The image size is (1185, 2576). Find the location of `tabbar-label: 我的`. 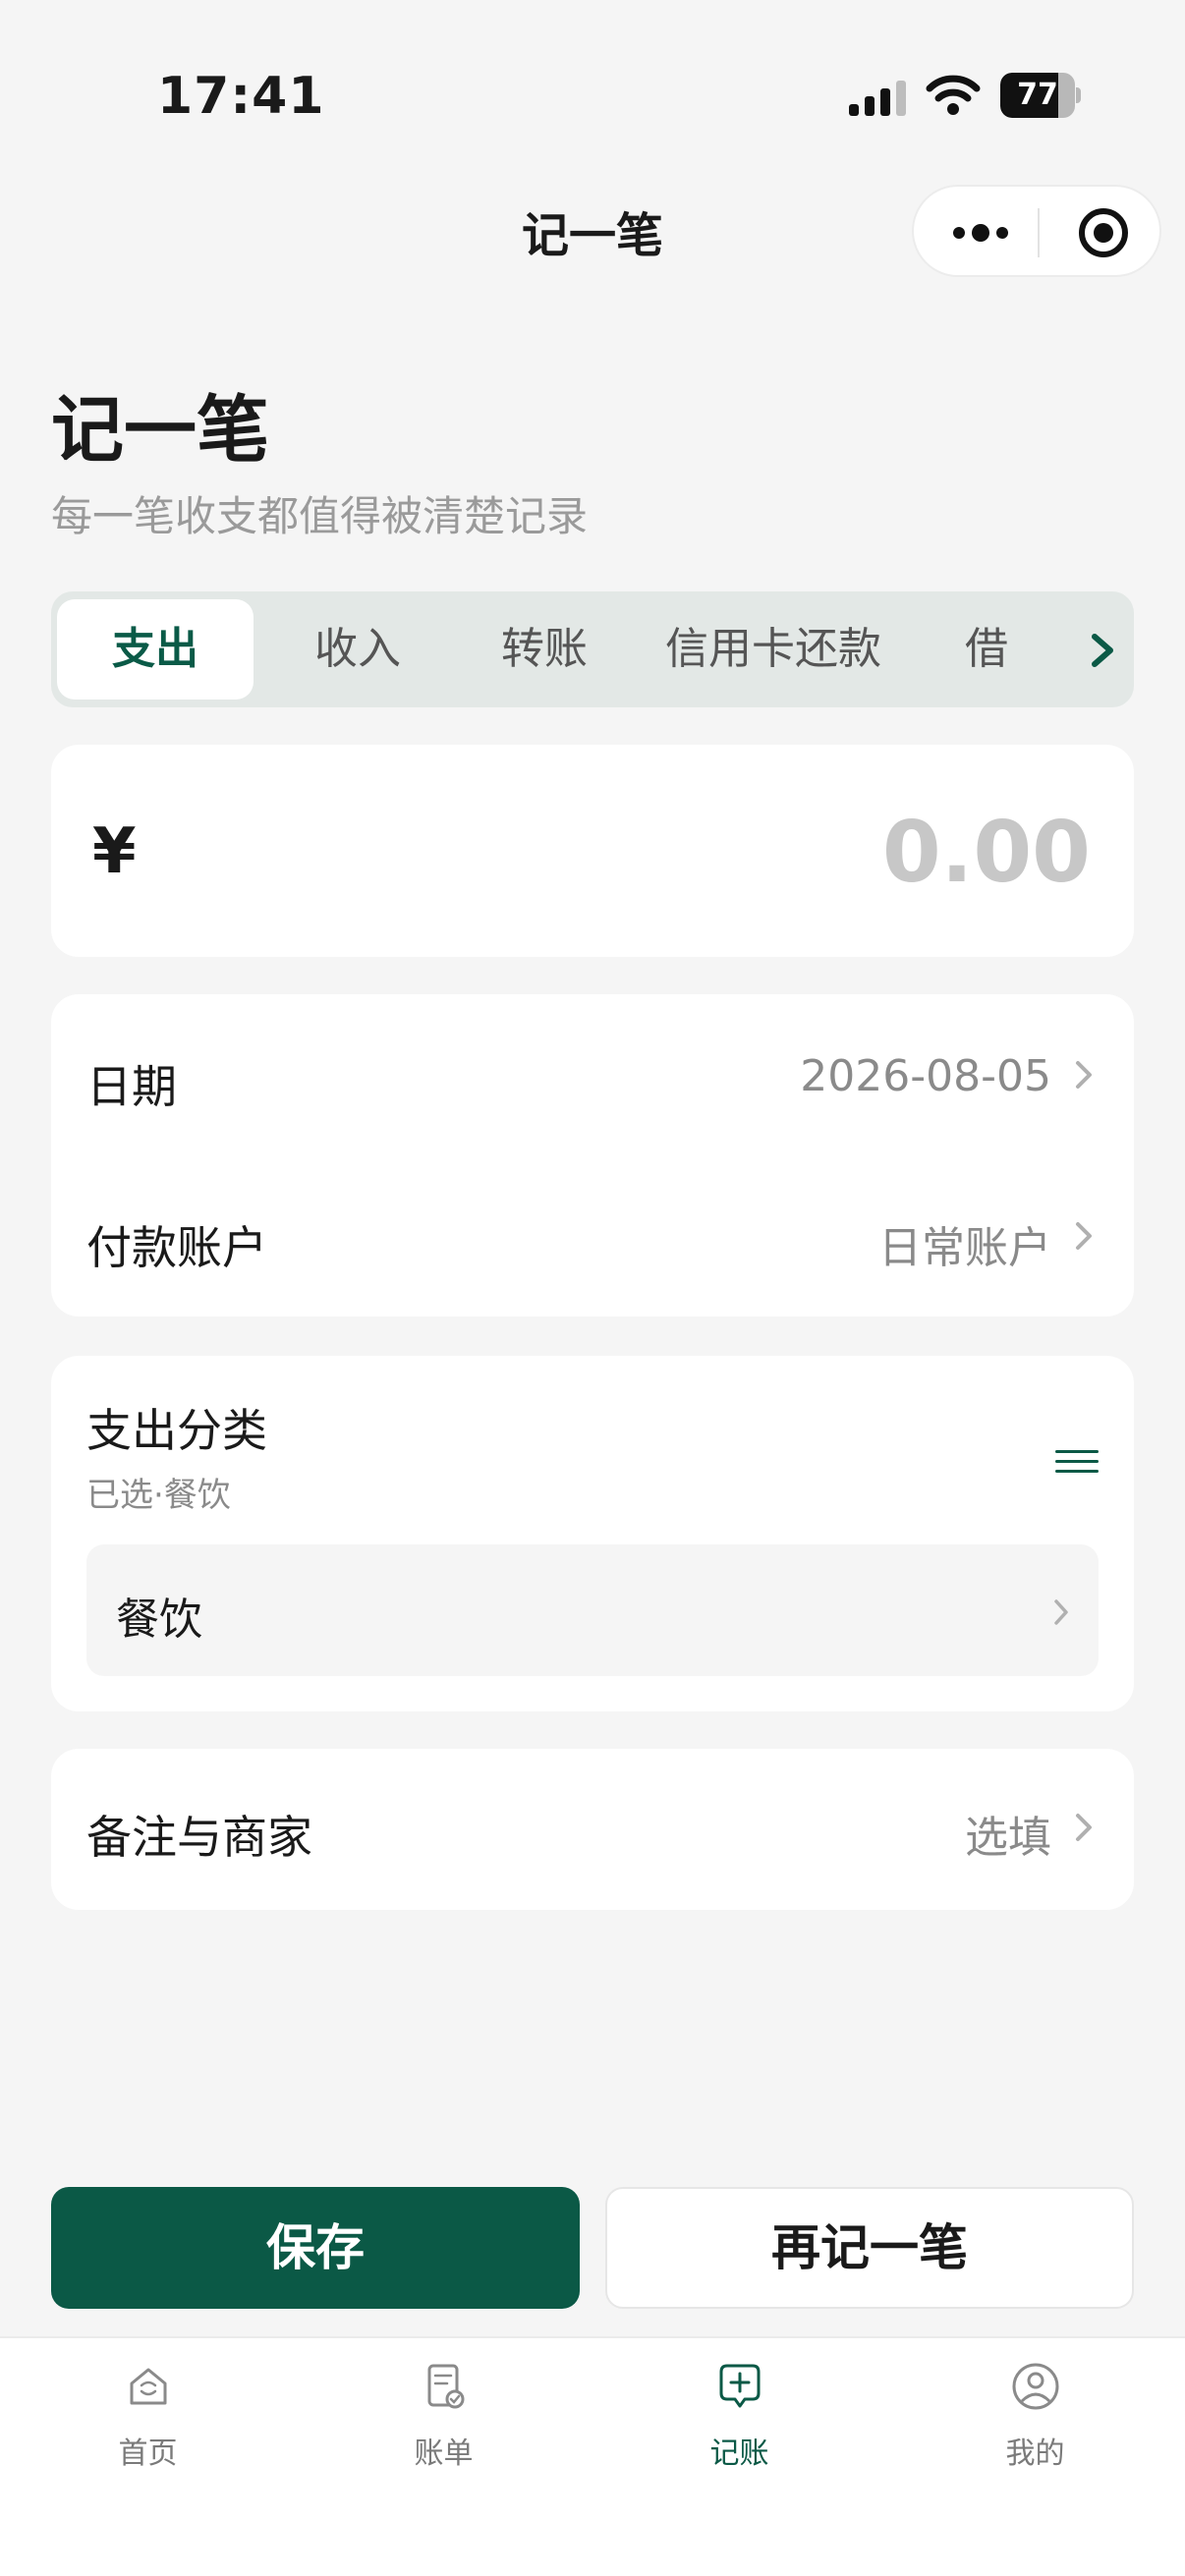

tabbar-label: 我的 is located at coordinates (1035, 2453).